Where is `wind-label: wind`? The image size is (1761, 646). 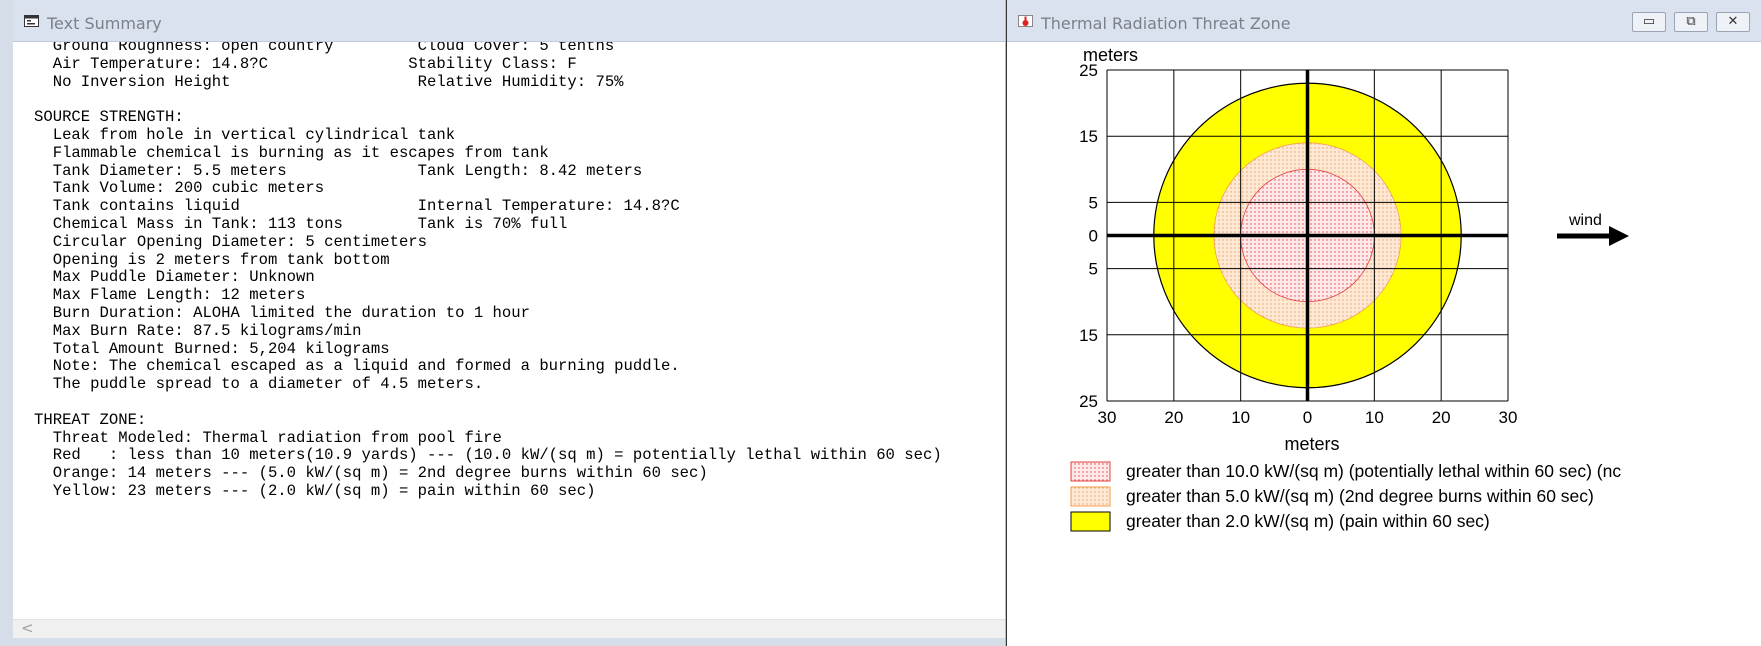
wind-label: wind is located at coordinates (1585, 220).